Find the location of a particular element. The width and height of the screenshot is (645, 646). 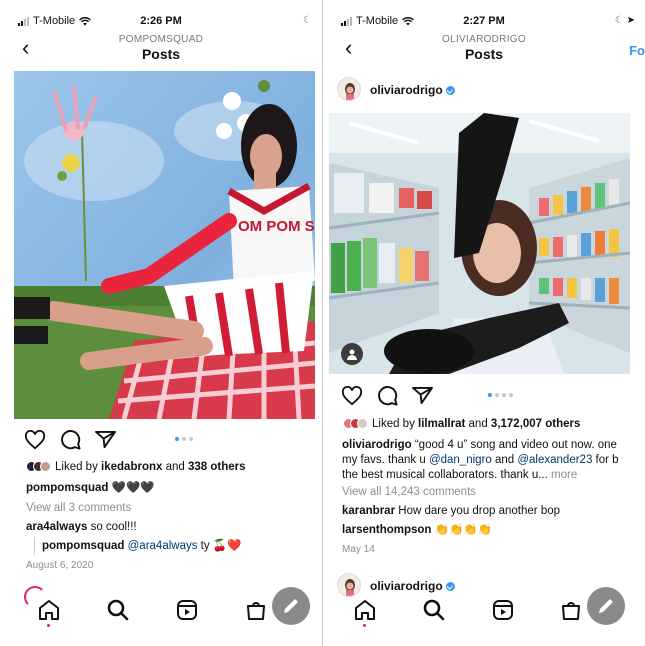

comment: ara4always so cool!!! is located at coordinates (81, 527).